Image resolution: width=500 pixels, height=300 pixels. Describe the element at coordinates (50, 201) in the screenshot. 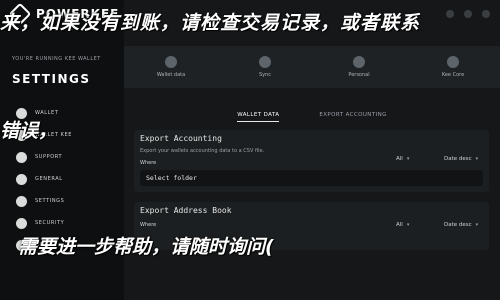

I see `sidebar-item-label: SETTINGS` at that location.